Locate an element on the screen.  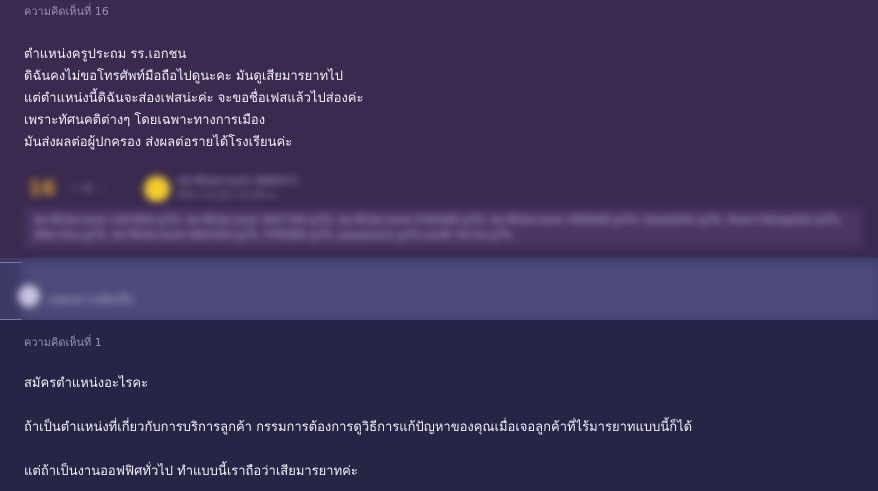
comment-text-line: สมัครตำแหน่งอะไรคะ is located at coordinates (86, 383).